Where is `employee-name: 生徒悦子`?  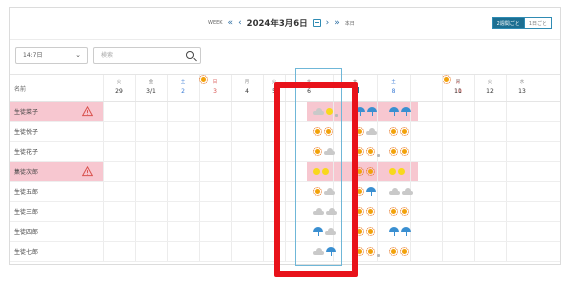
employee-name: 生徒悦子 is located at coordinates (56, 131).